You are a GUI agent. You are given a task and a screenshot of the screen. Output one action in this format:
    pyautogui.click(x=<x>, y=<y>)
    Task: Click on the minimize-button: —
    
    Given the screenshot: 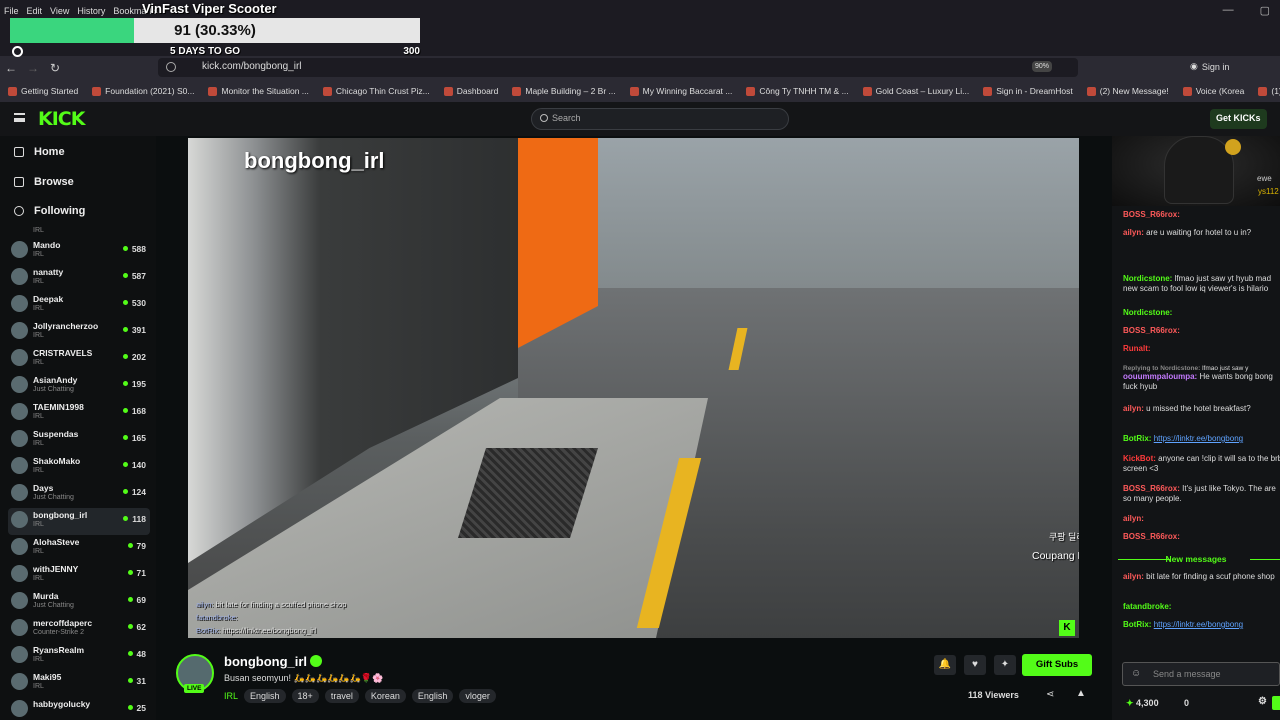 What is the action you would take?
    pyautogui.click(x=1228, y=10)
    